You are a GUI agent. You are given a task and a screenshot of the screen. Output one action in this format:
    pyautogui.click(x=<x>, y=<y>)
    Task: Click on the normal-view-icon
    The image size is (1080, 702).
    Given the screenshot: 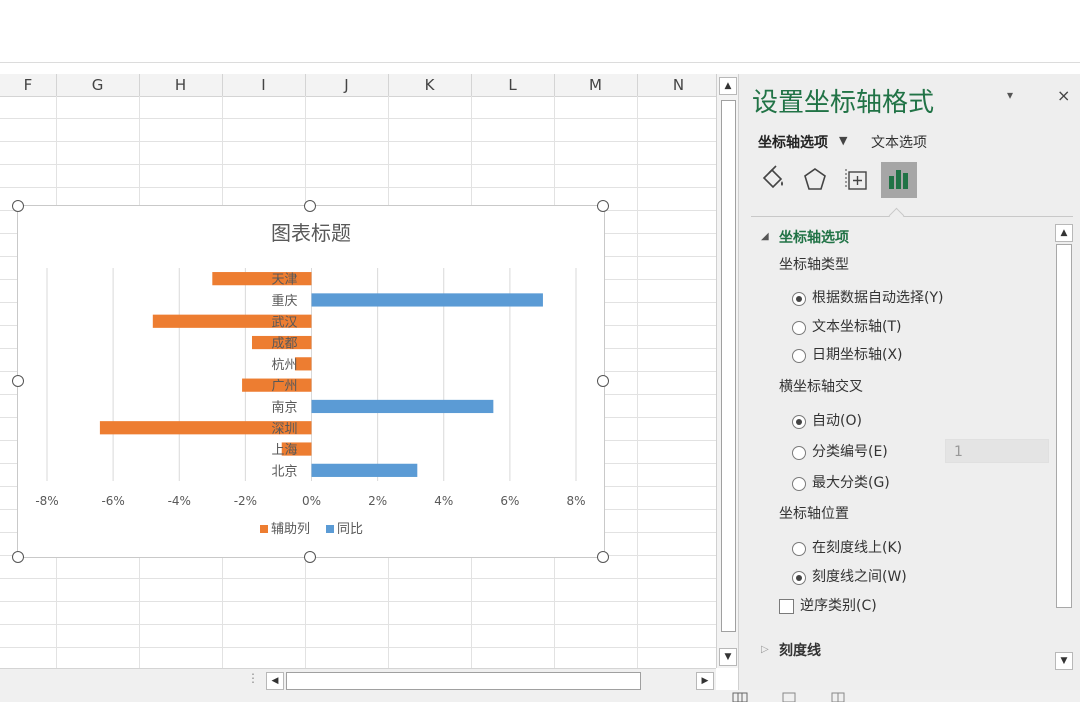 What is the action you would take?
    pyautogui.click(x=740, y=696)
    